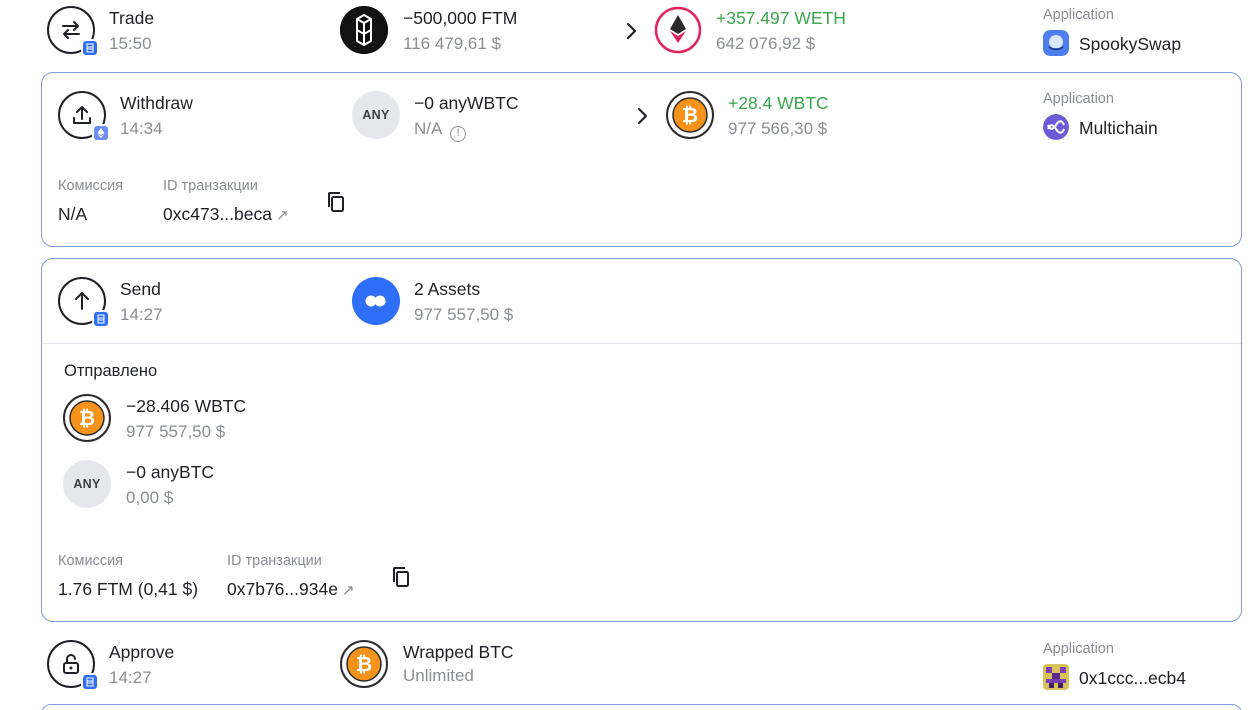  I want to click on to-amount: +357.497 WETH, so click(781, 18).